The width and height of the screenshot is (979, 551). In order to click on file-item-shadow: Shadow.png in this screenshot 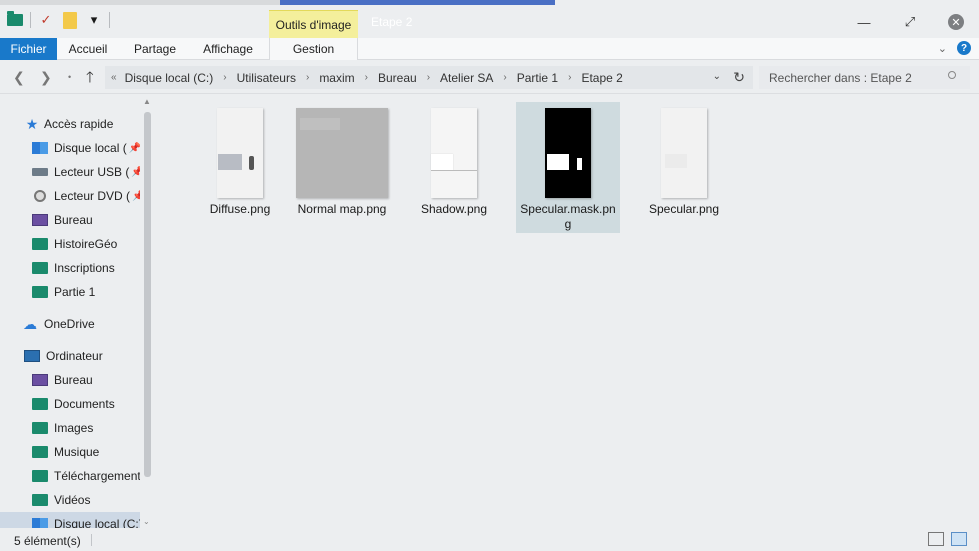, I will do `click(454, 167)`.